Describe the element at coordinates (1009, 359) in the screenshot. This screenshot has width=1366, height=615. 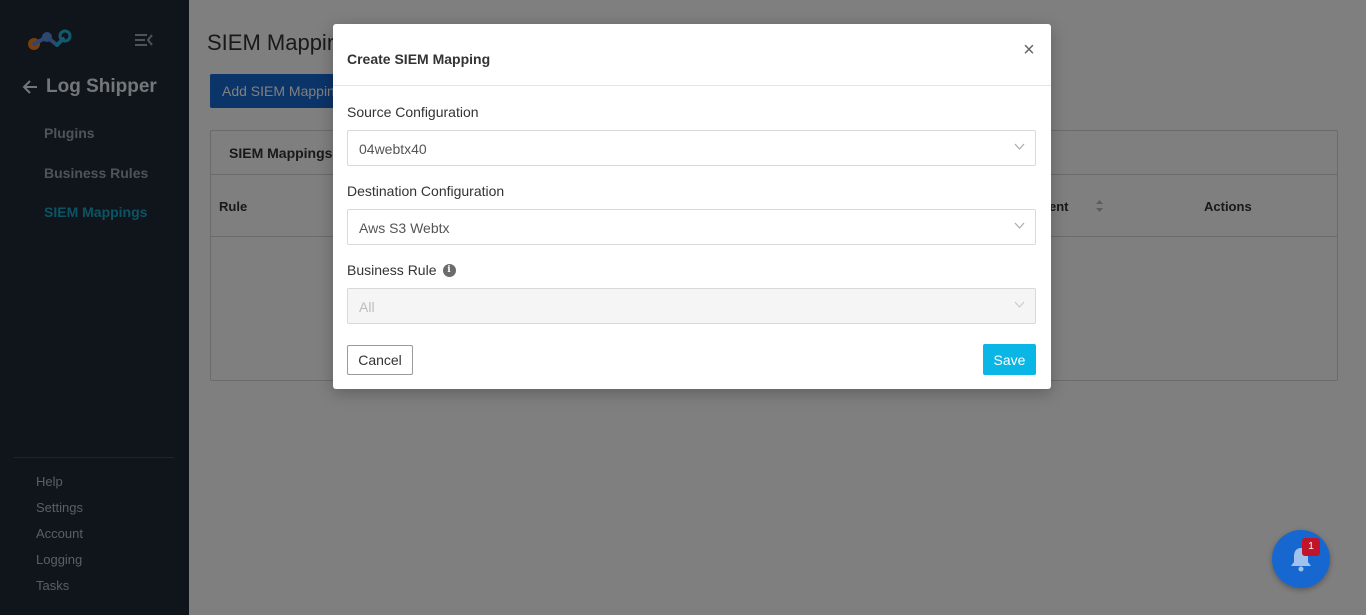
I see `save-button: Save` at that location.